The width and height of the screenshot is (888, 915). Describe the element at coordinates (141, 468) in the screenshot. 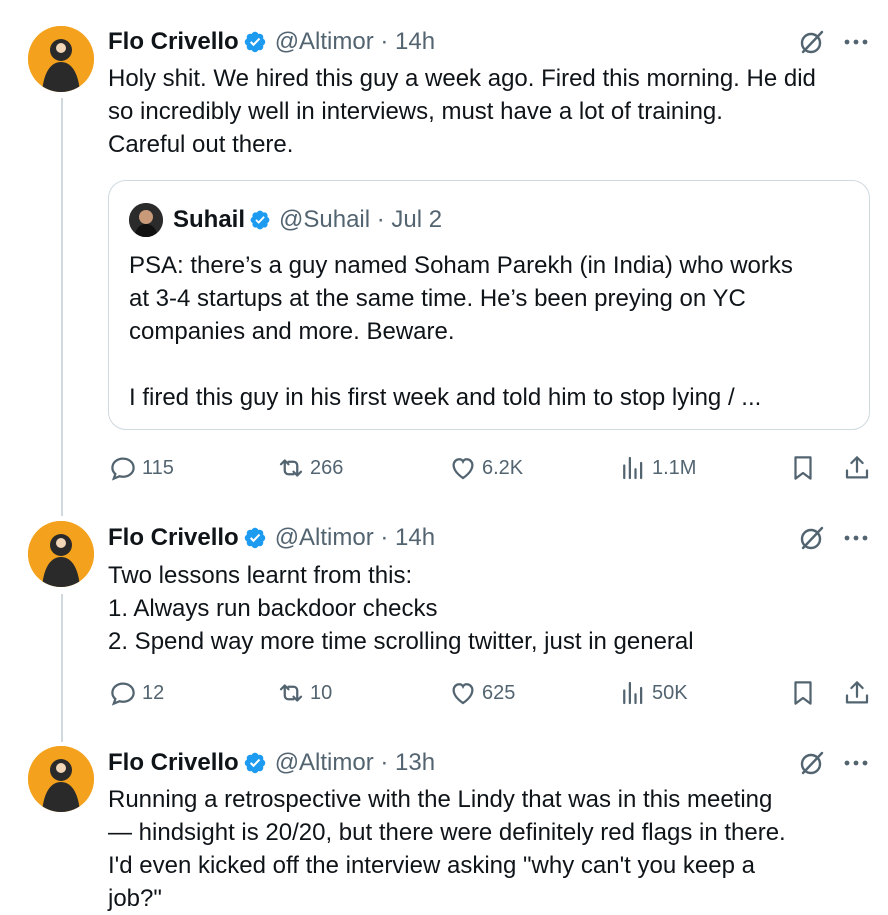

I see `reply-button: 115` at that location.